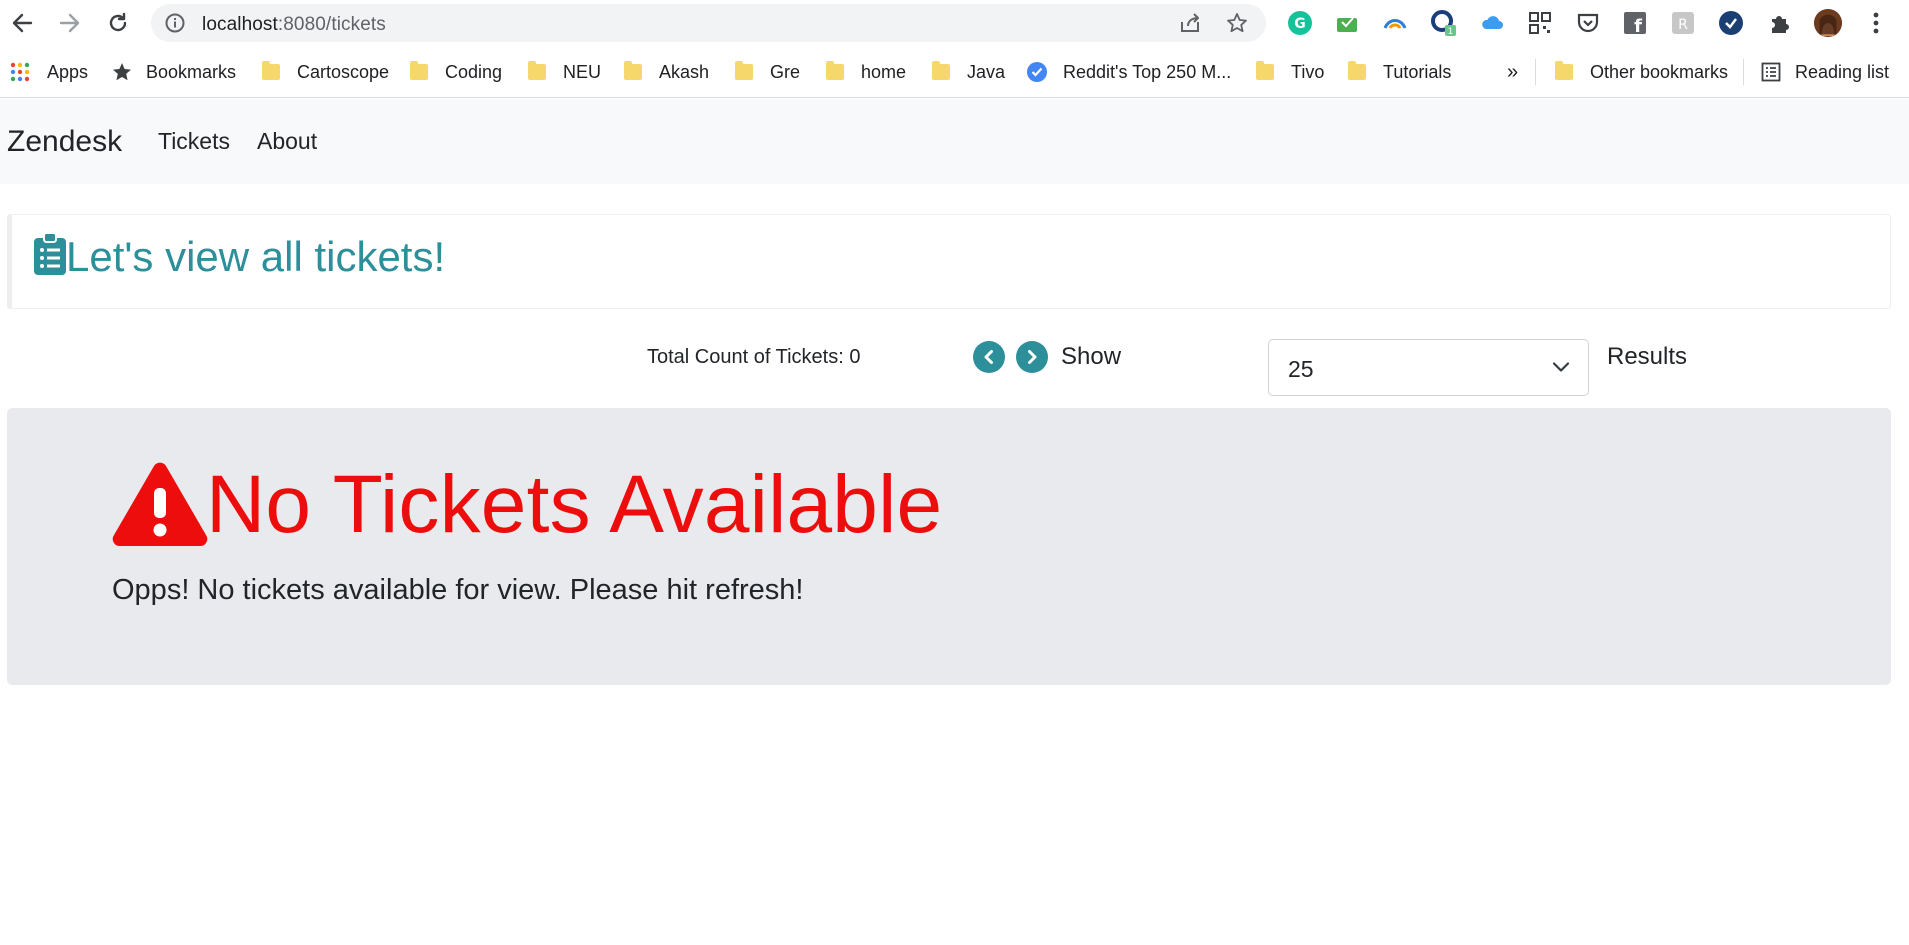  I want to click on bookmark-label: Reading list, so click(1842, 71).